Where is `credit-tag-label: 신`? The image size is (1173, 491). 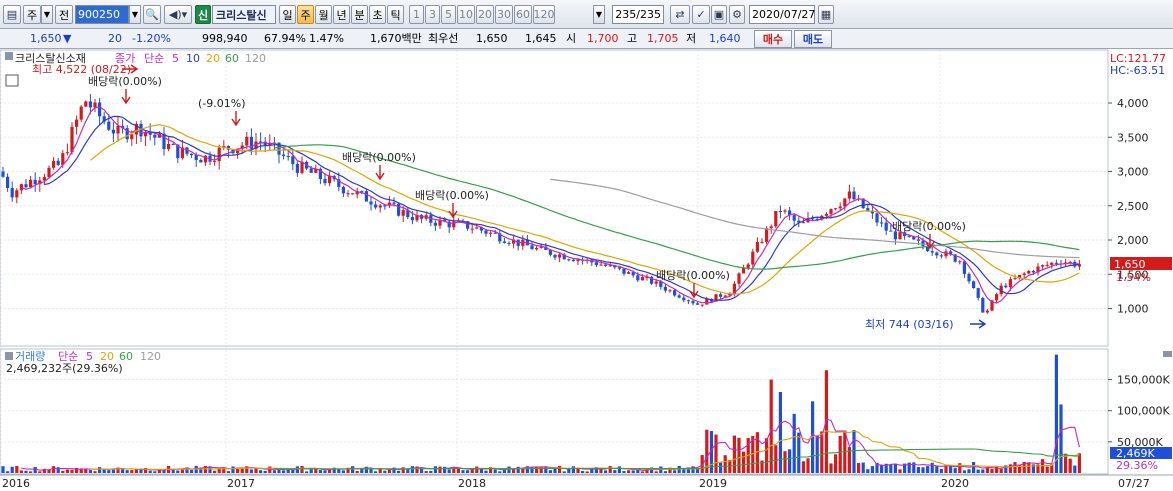
credit-tag-label: 신 is located at coordinates (203, 15).